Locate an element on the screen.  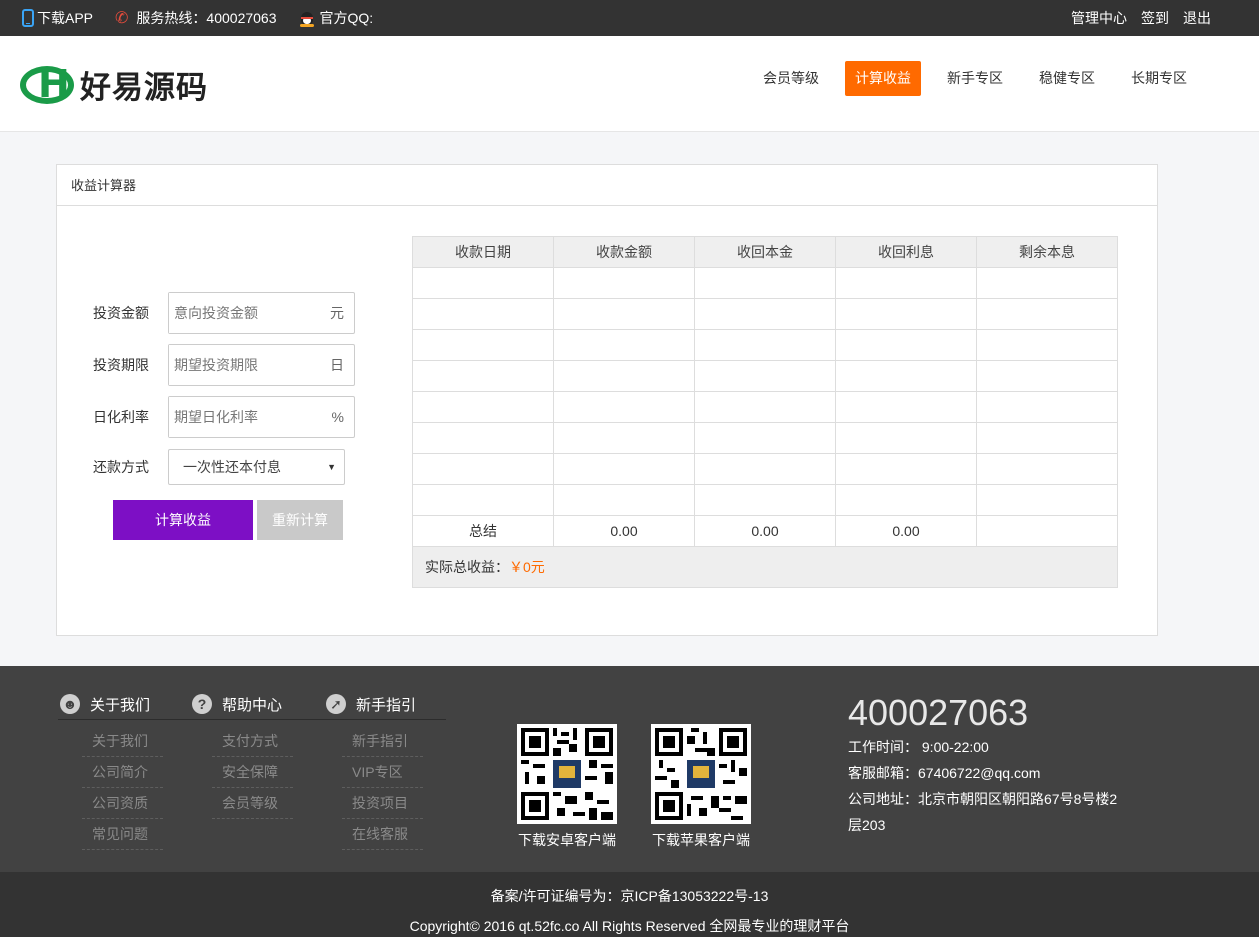
footer-link-online-service: 在线客服 is located at coordinates (382, 834).